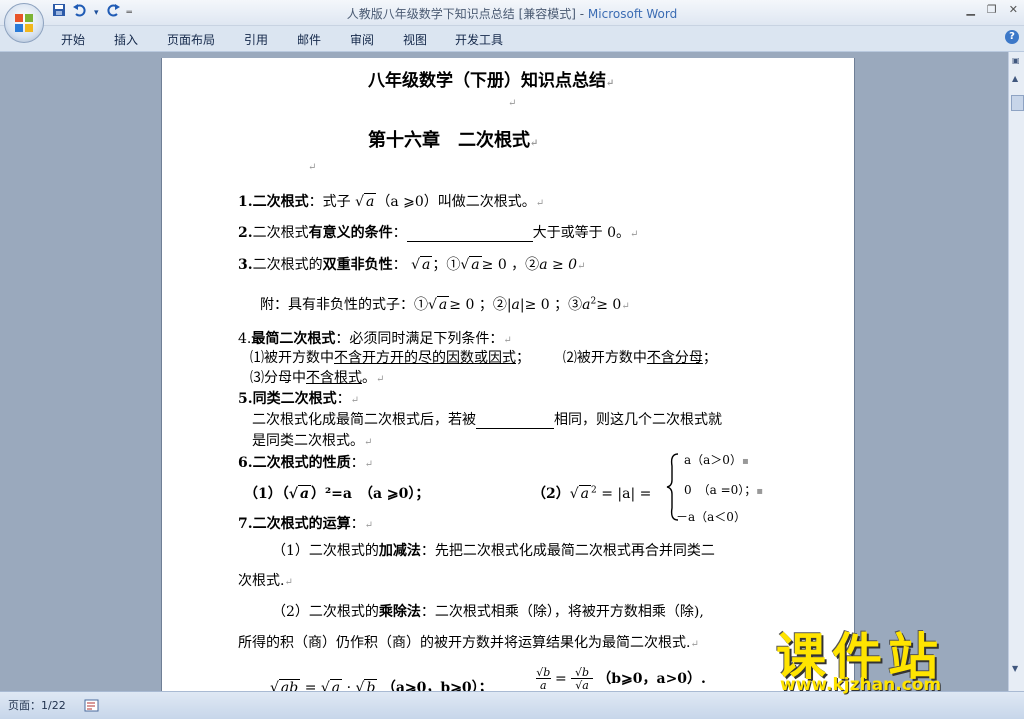 The height and width of the screenshot is (719, 1024). Describe the element at coordinates (488, 612) in the screenshot. I see `multiplication-rule: （2）二次根式的乘除法：二次根式相乘（除），将被开方数相乘（除),` at that location.